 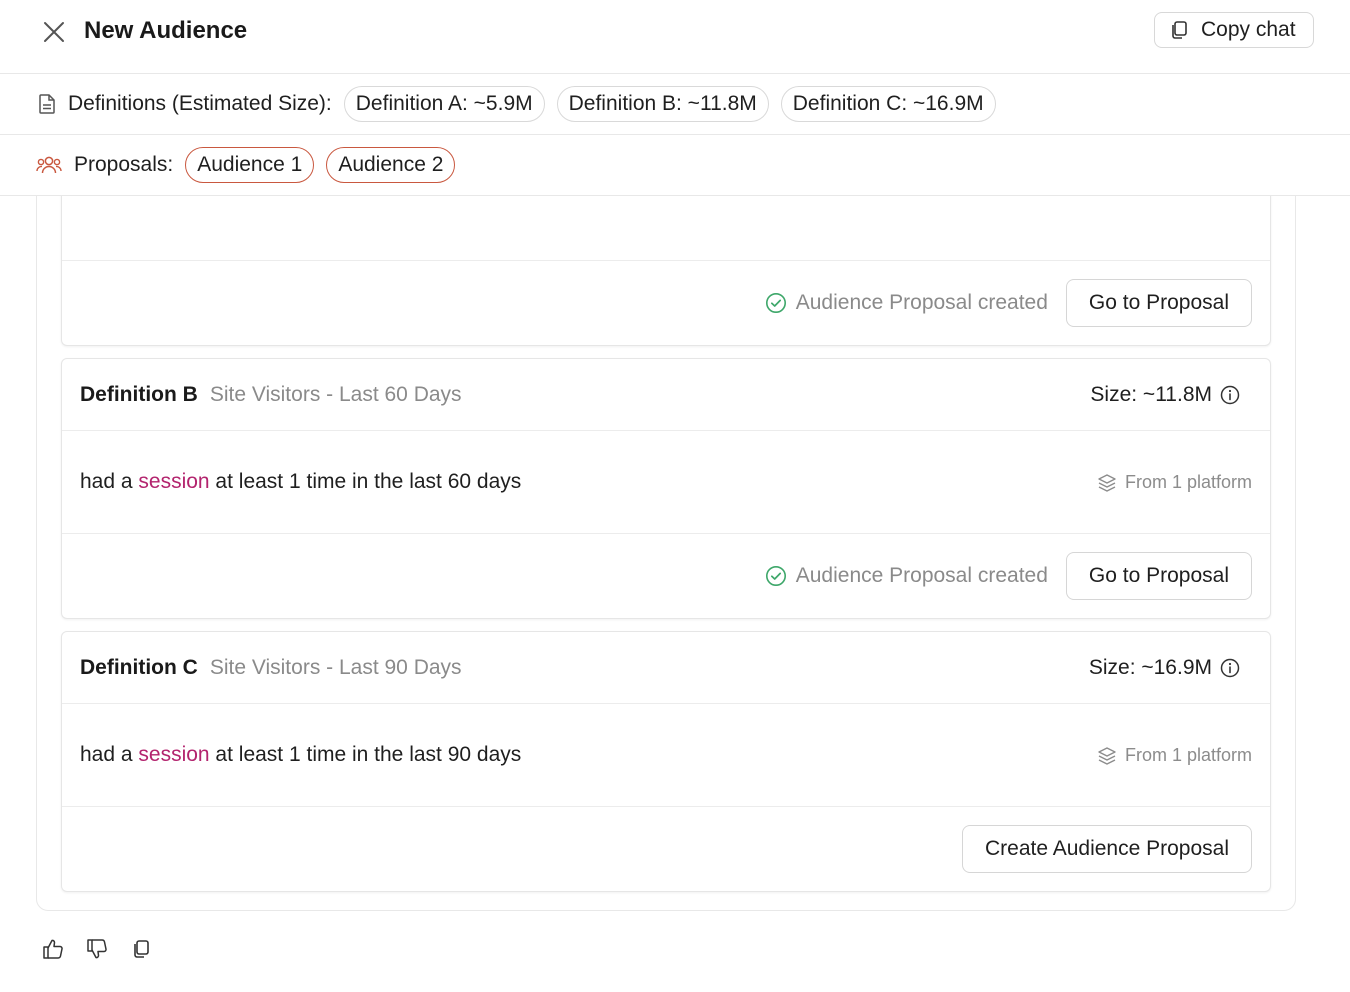 I want to click on rule-suffix: at least 1 time in the last 90 days, so click(x=365, y=754).